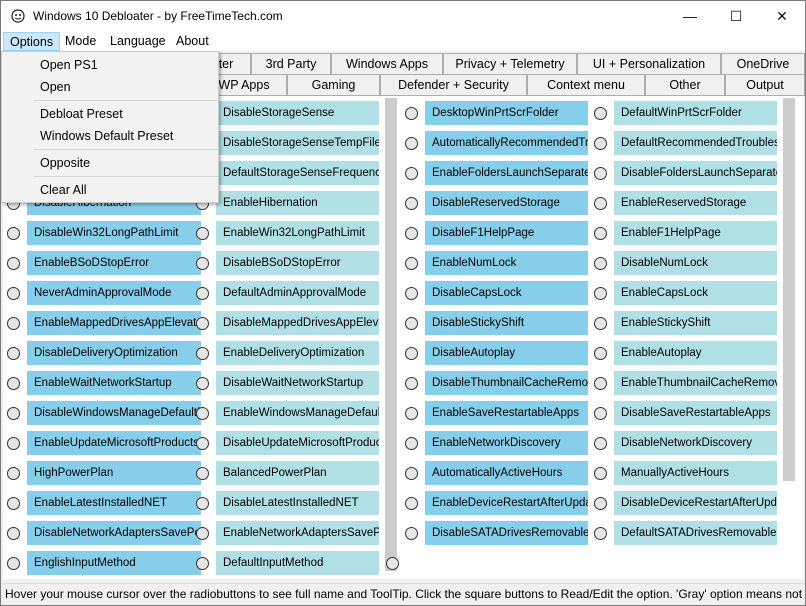 This screenshot has width=806, height=606. What do you see at coordinates (114, 503) in the screenshot?
I see `option-label: EnableLatestInstalledNET` at bounding box center [114, 503].